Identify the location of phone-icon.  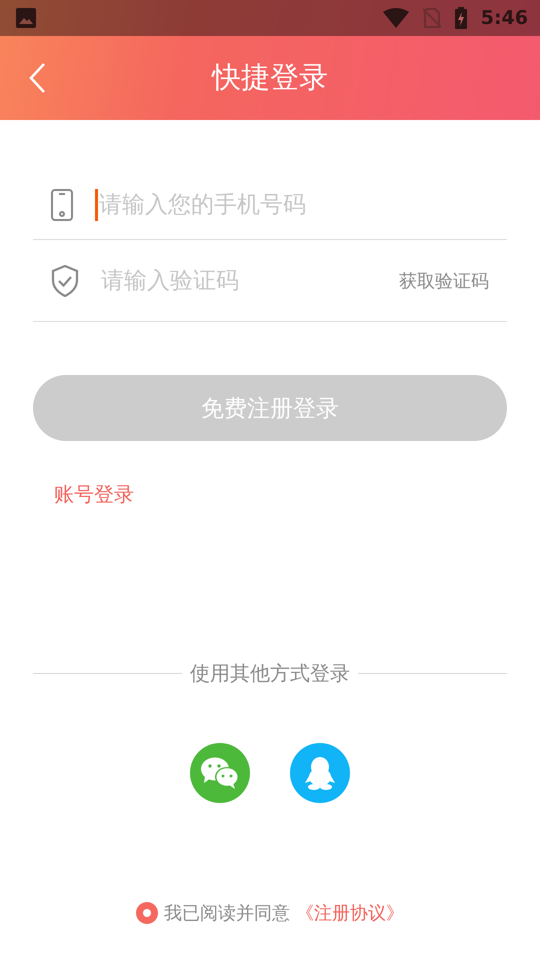
(62, 204).